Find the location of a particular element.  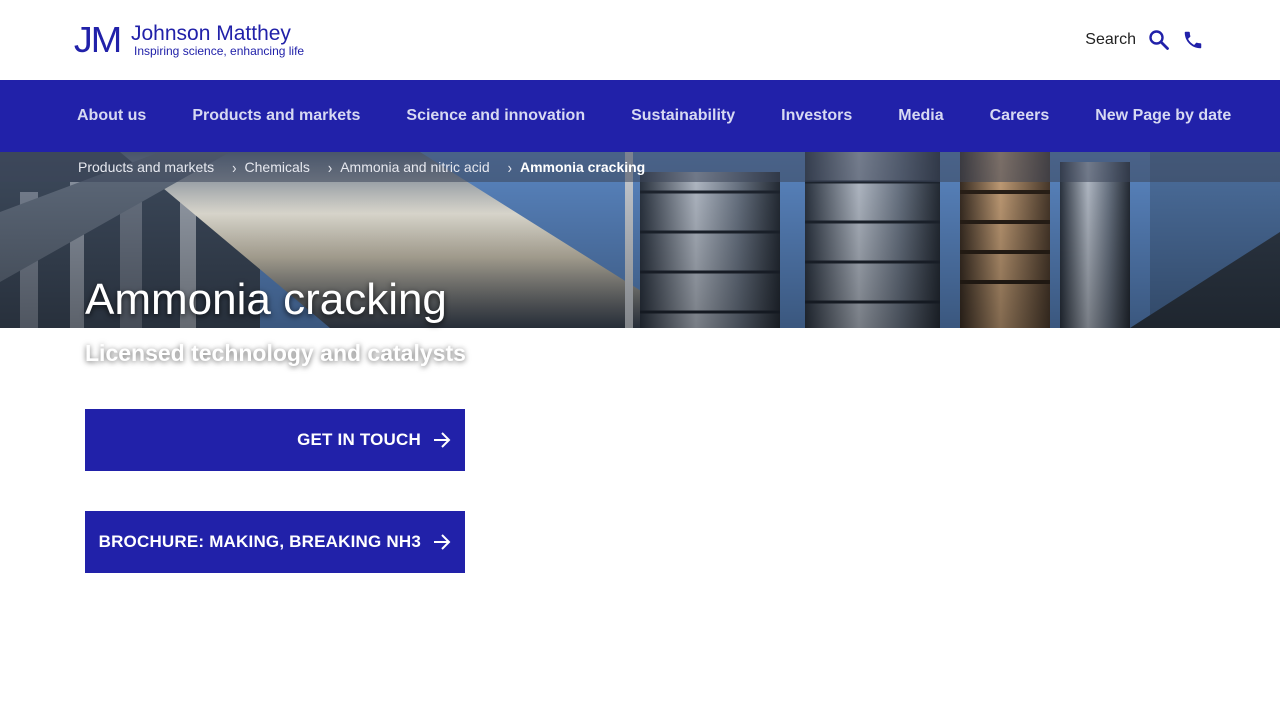

breadcrumb-item-ammonia-and-nitric-acid: Ammonia and nitric acid is located at coordinates (414, 167).